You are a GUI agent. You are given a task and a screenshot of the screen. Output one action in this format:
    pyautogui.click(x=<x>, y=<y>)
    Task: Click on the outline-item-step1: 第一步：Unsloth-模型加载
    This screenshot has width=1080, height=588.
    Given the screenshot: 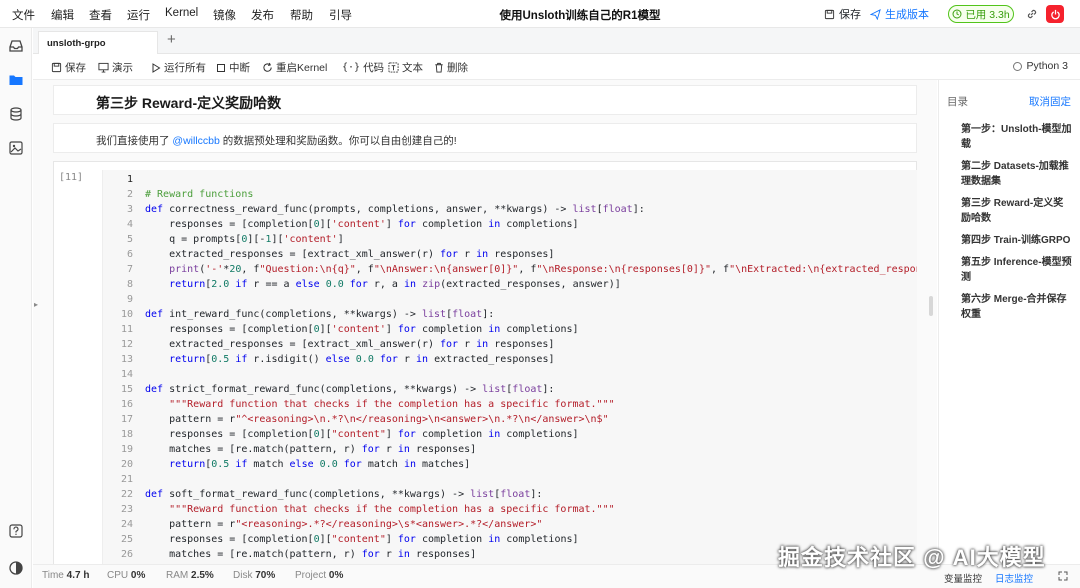 What is the action you would take?
    pyautogui.click(x=1017, y=137)
    